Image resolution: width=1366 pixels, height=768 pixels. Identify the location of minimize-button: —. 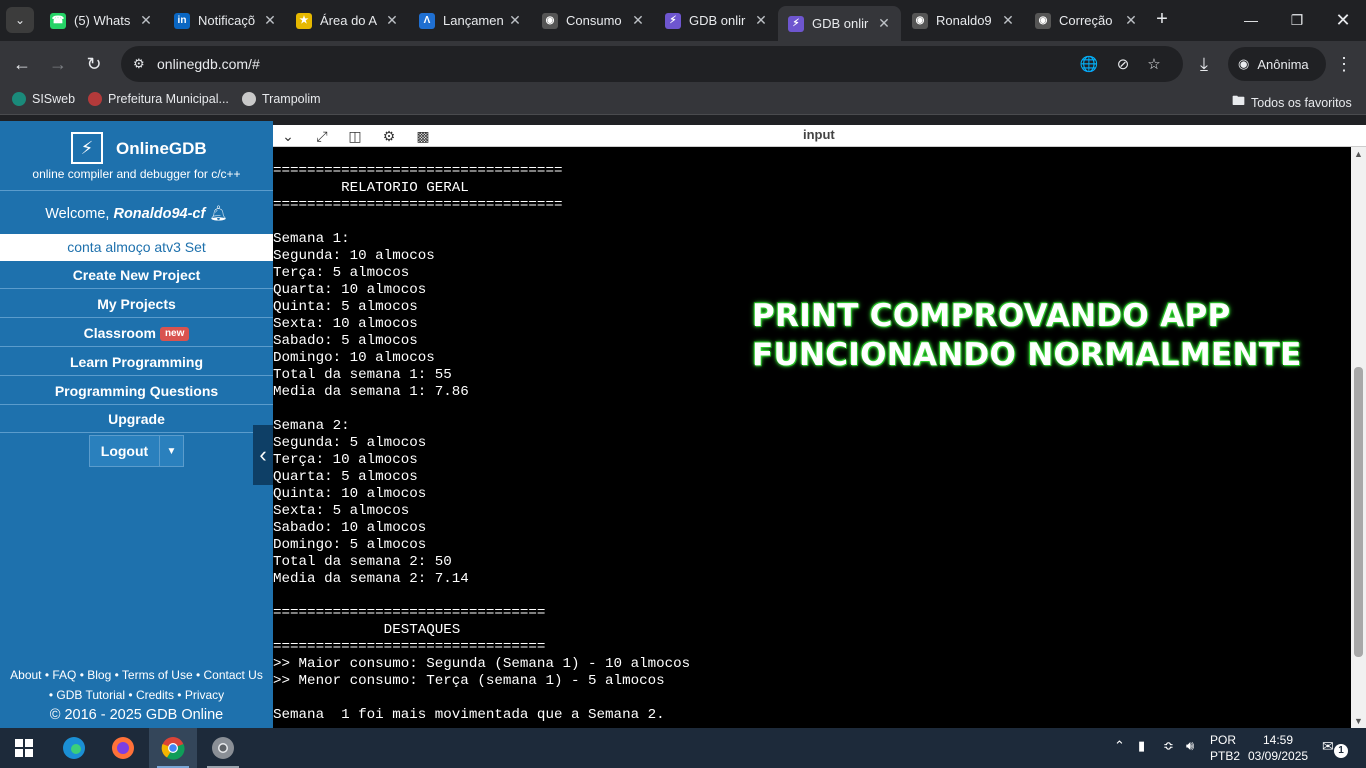
(1251, 20).